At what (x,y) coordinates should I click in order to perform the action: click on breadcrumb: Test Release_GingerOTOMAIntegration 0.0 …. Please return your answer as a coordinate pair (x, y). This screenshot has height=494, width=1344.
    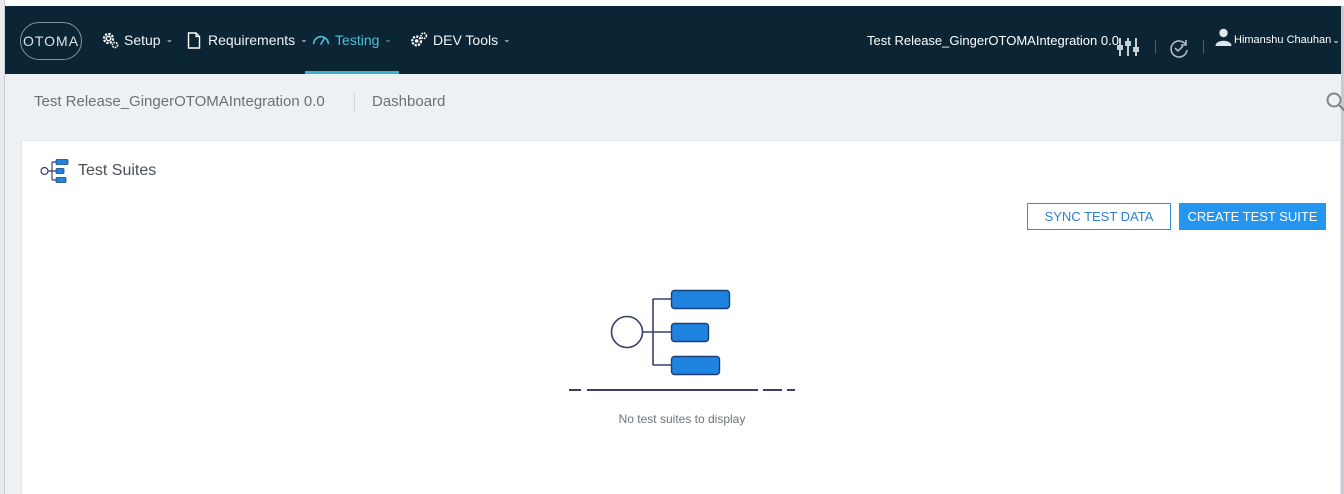
    Looking at the image, I should click on (674, 104).